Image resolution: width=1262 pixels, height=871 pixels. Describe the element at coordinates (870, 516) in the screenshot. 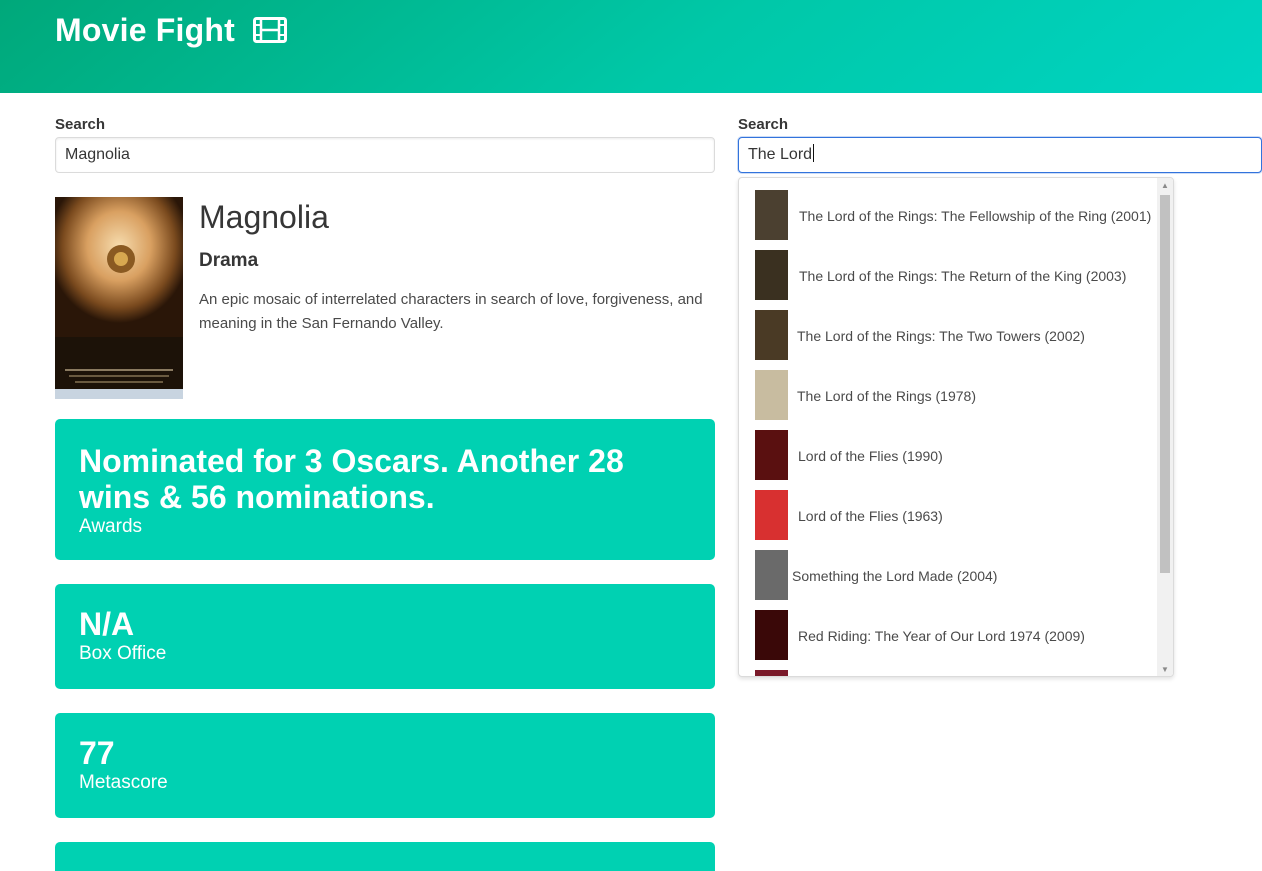

I see `result-title: Lord of the Flies (1963)` at that location.